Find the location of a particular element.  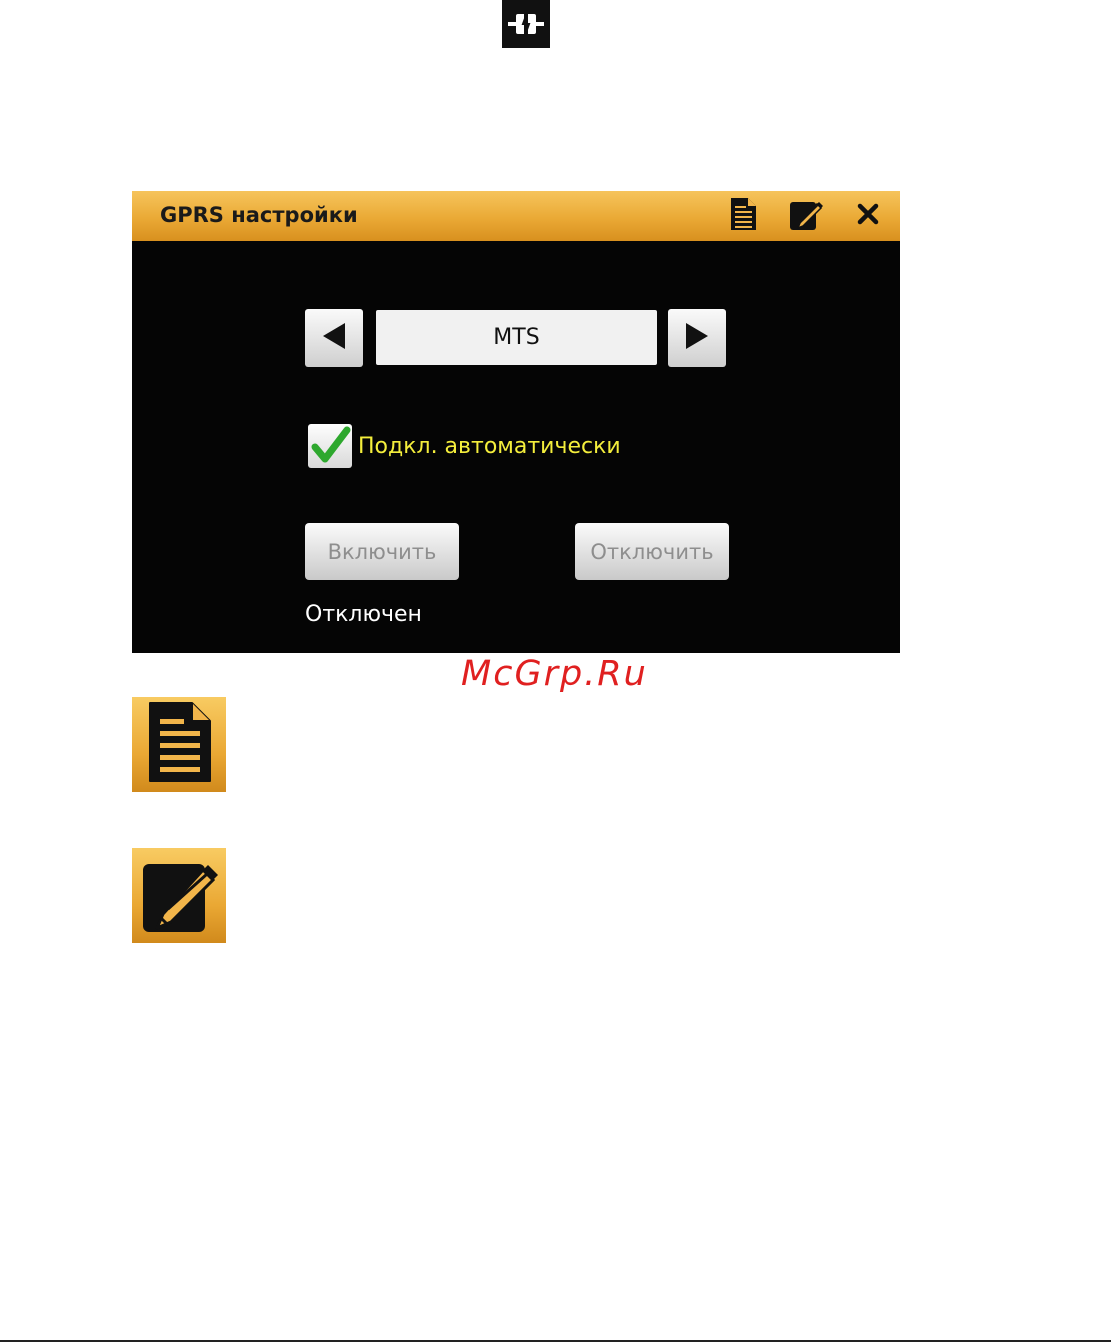

document-button is located at coordinates (743, 216).